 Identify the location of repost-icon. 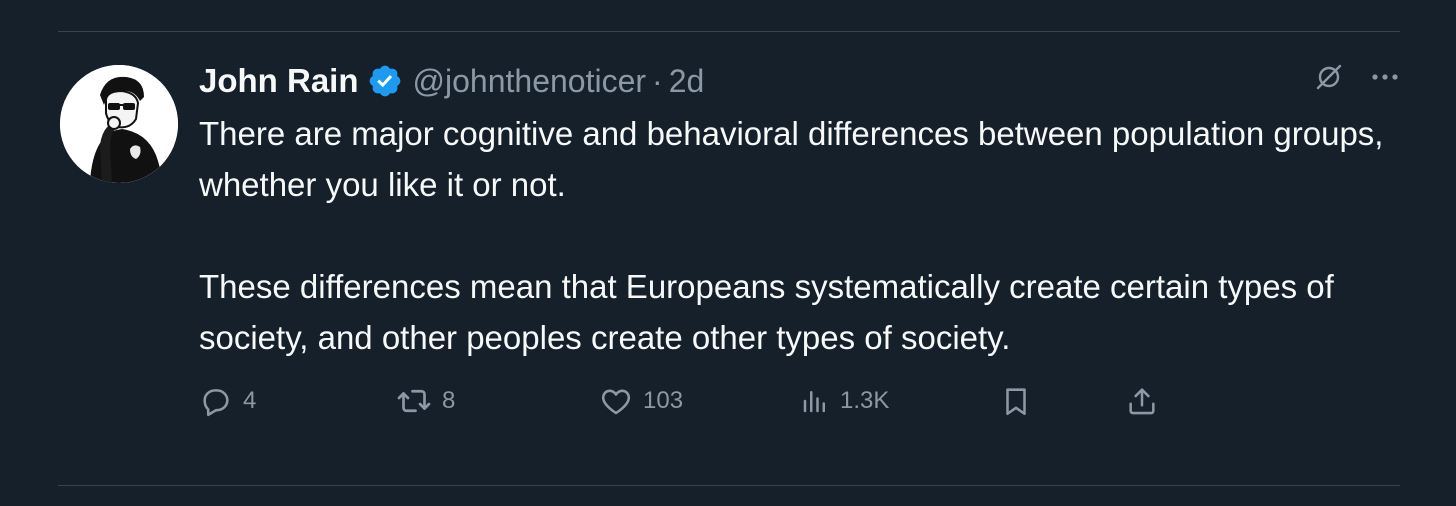
(414, 401).